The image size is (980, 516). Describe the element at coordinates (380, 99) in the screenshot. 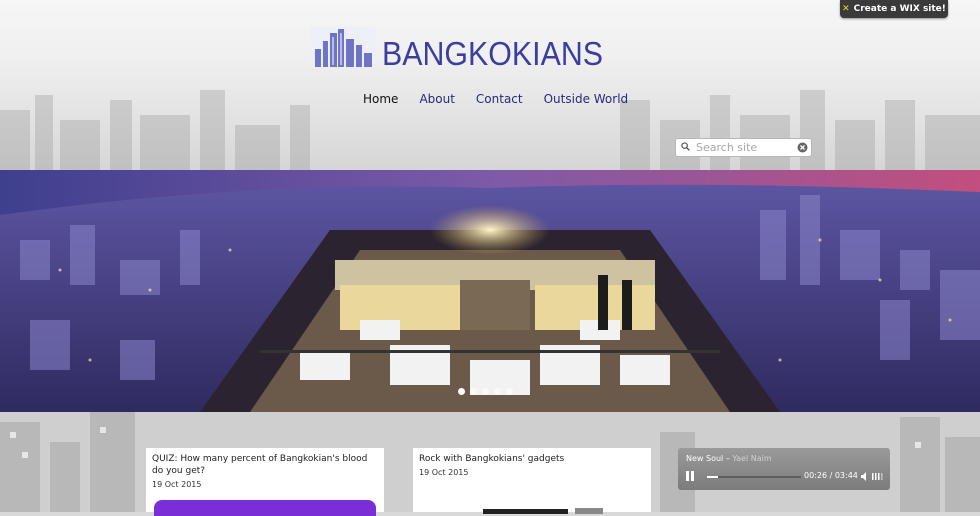

I see `nav-home: Home` at that location.